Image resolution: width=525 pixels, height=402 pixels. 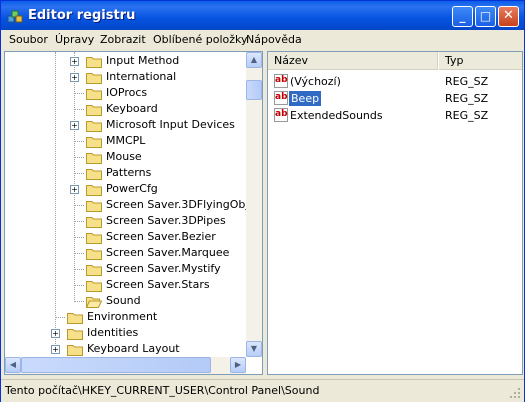 What do you see at coordinates (395, 115) in the screenshot?
I see `value-row: ab ExtendedSounds REG_SZ` at bounding box center [395, 115].